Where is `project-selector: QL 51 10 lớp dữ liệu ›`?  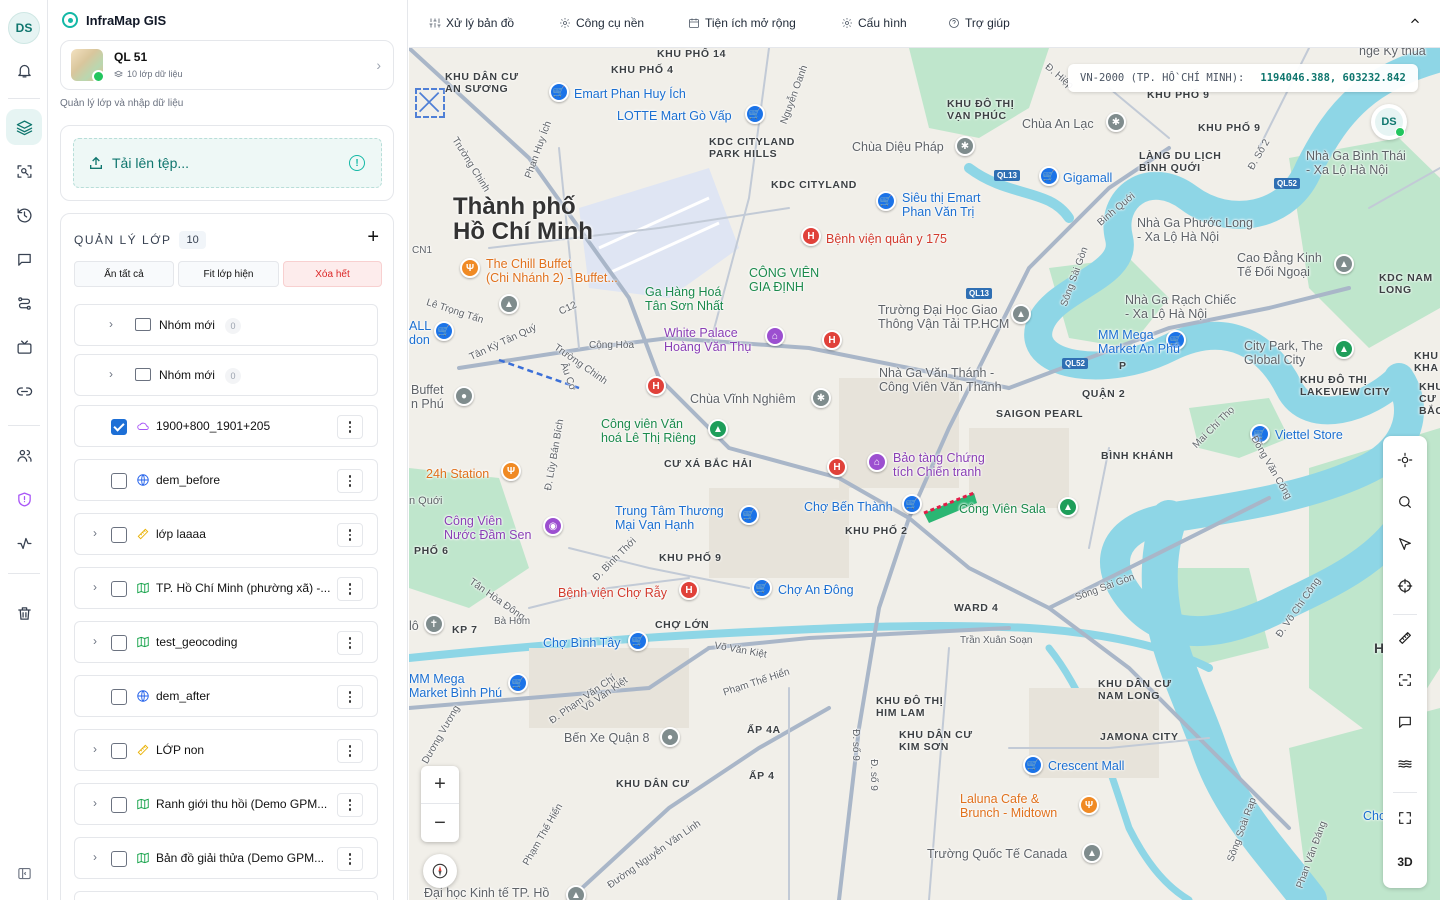 project-selector: QL 51 10 lớp dữ liệu › is located at coordinates (227, 65).